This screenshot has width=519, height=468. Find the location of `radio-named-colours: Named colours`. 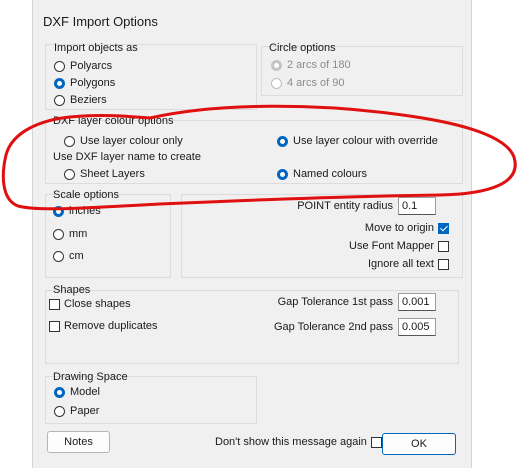

radio-named-colours: Named colours is located at coordinates (322, 174).